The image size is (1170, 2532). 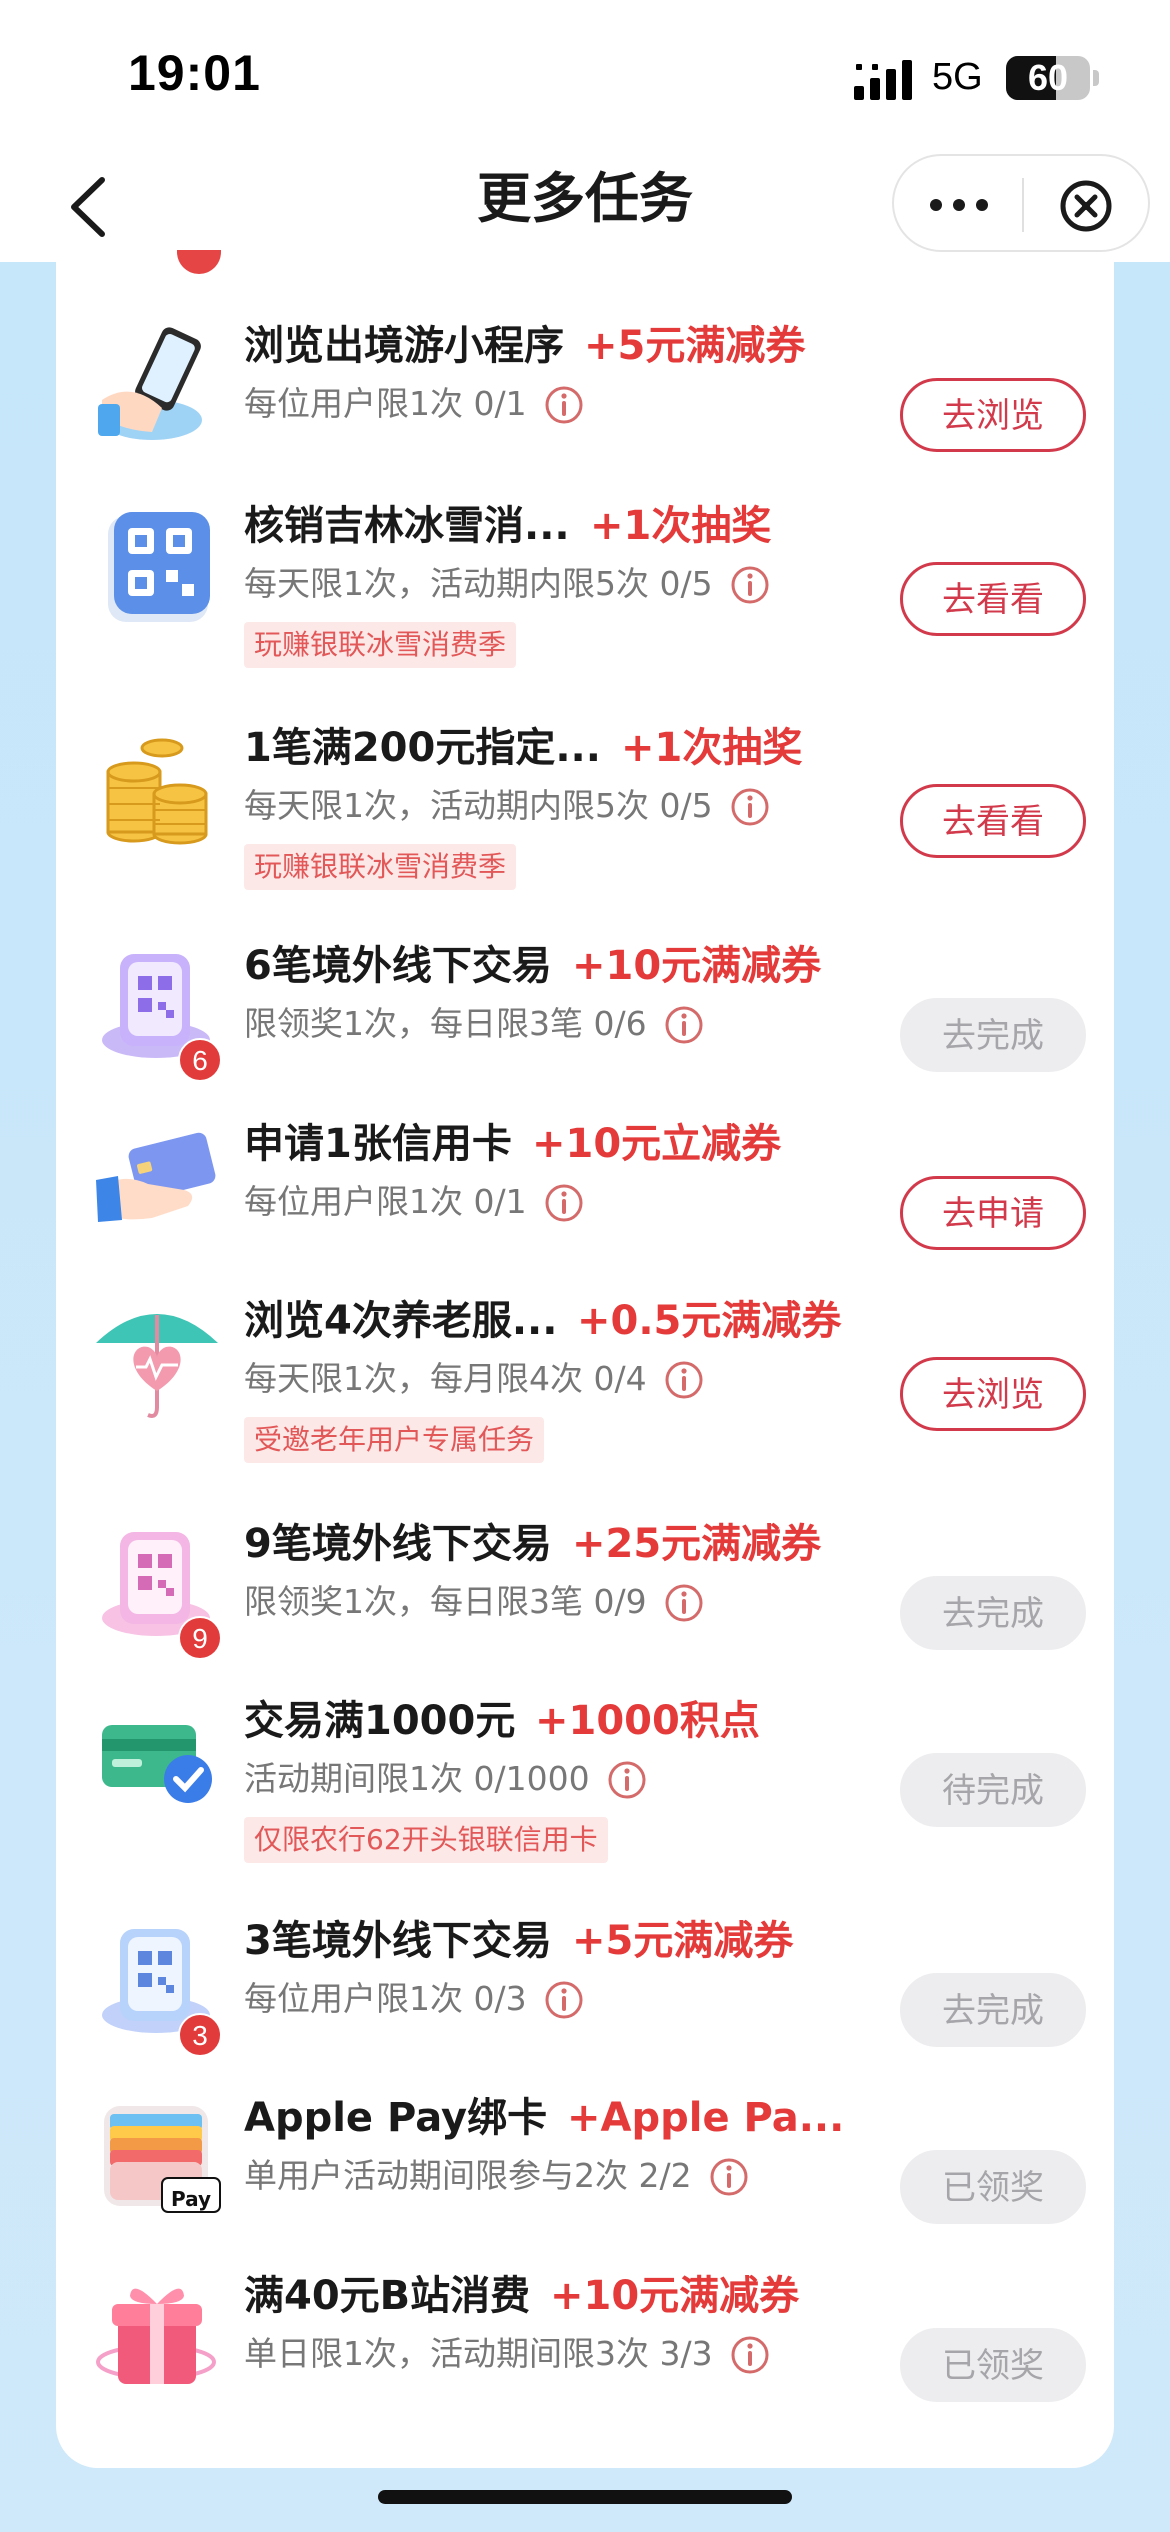 What do you see at coordinates (404, 346) in the screenshot?
I see `task-name: 浏览出境游小程序` at bounding box center [404, 346].